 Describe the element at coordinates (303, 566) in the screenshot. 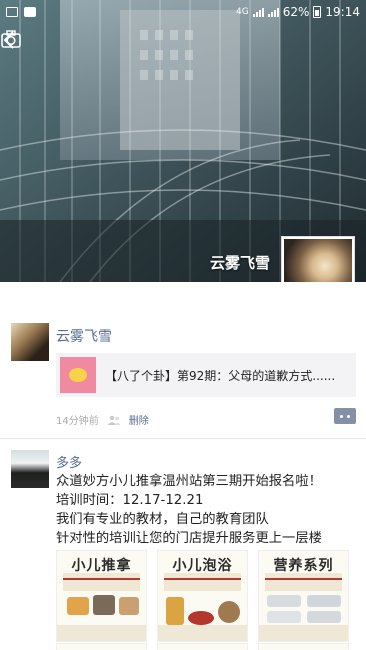

I see `image-title: 营养系列` at that location.